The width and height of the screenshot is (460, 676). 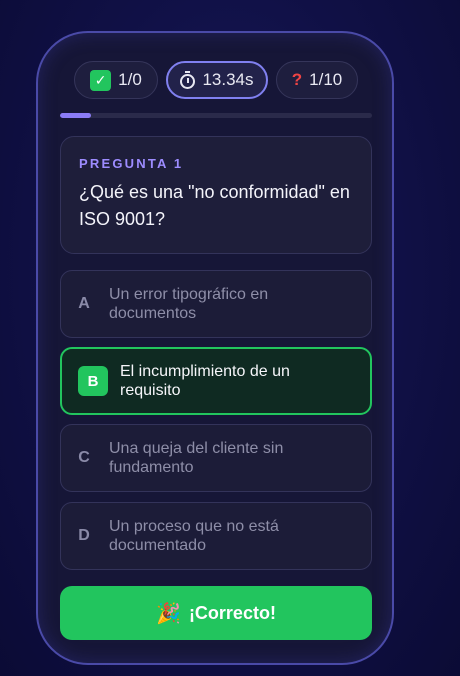 I want to click on option-text: Un proceso que no está documentado, so click(x=194, y=536).